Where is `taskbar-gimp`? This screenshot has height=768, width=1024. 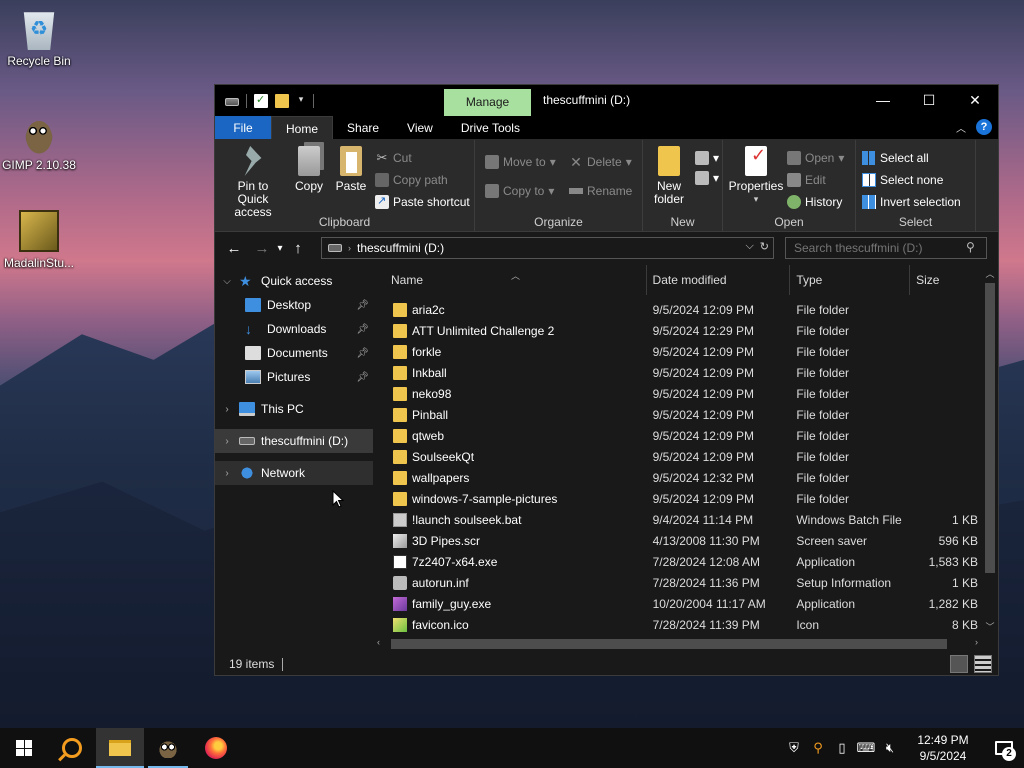 taskbar-gimp is located at coordinates (168, 748).